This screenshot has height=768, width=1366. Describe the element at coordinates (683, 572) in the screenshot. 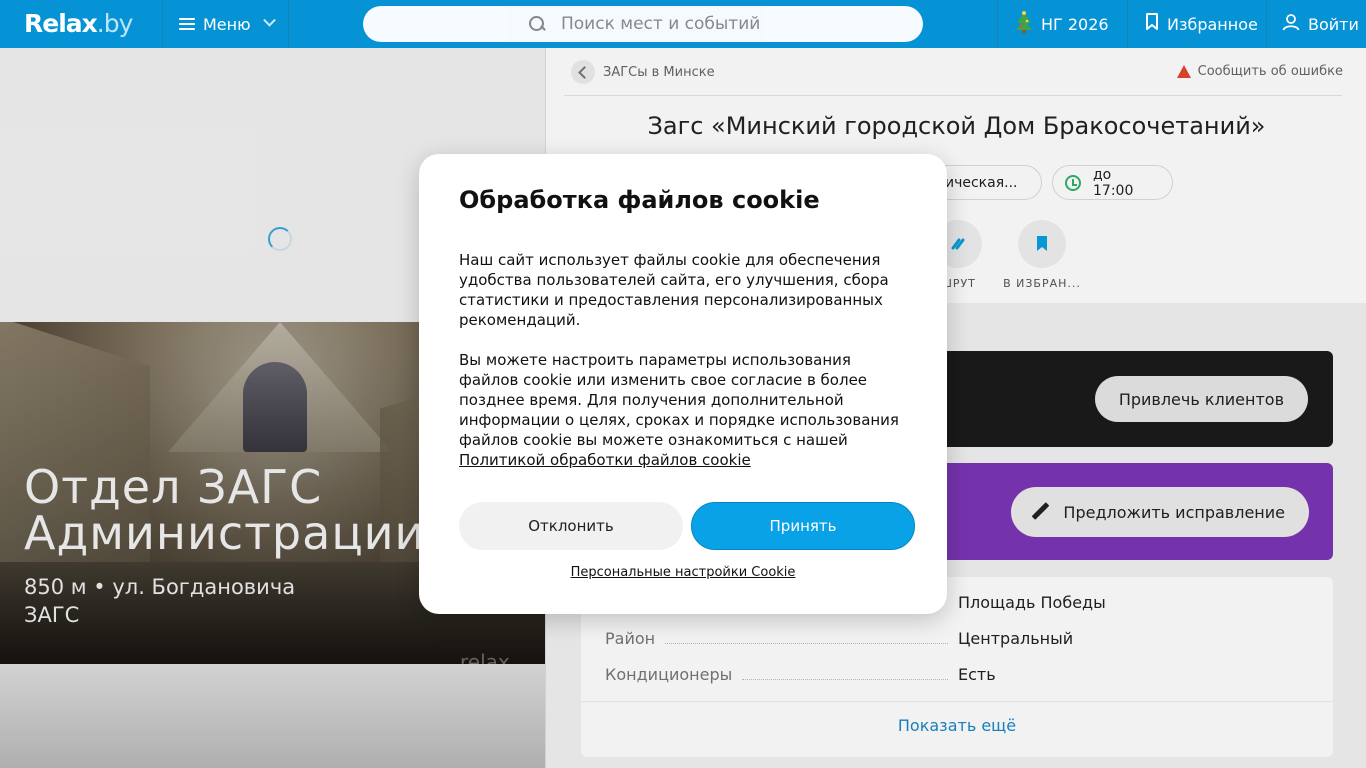

I see `cookie-settings-link: Персональные настройки Cookie` at that location.